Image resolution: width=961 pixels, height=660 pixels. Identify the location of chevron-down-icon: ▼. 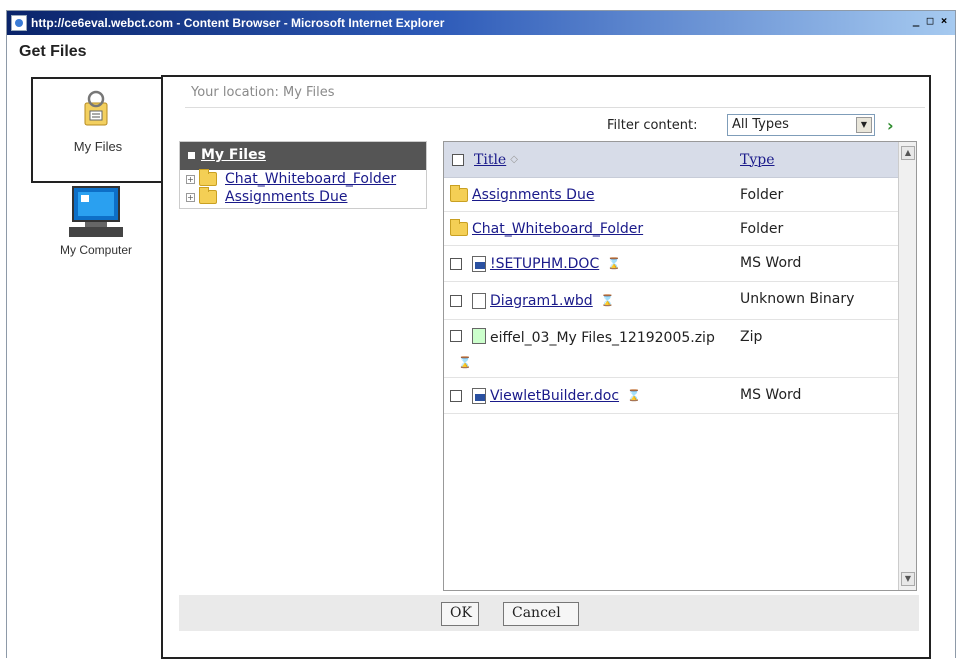
(864, 125).